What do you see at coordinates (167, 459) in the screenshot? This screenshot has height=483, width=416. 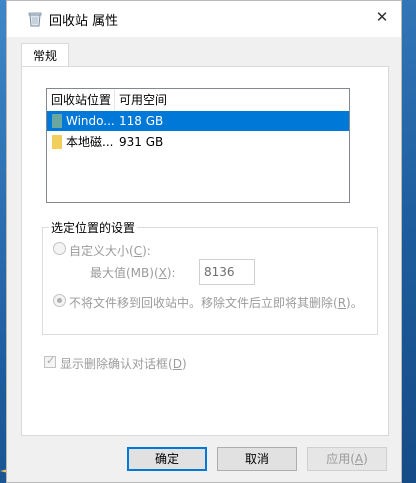 I see `ok-button: 确定` at bounding box center [167, 459].